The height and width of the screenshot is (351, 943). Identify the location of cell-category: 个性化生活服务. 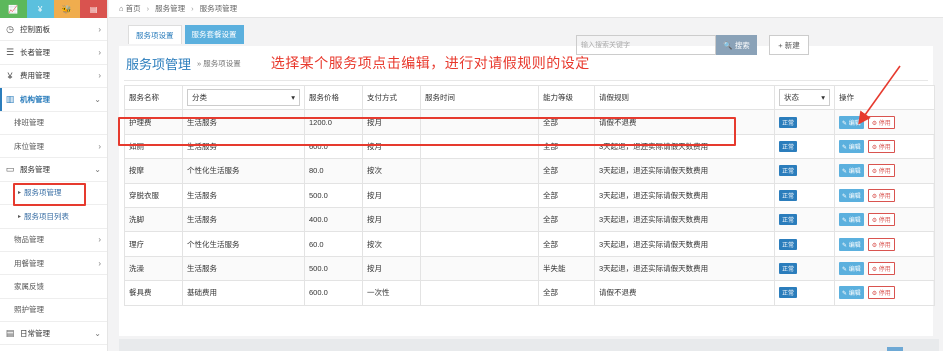
(243, 244).